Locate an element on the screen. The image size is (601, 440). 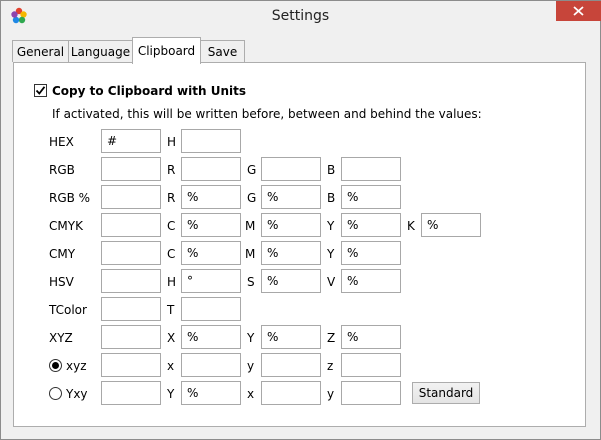
yxy-y-label: Y is located at coordinates (171, 394).